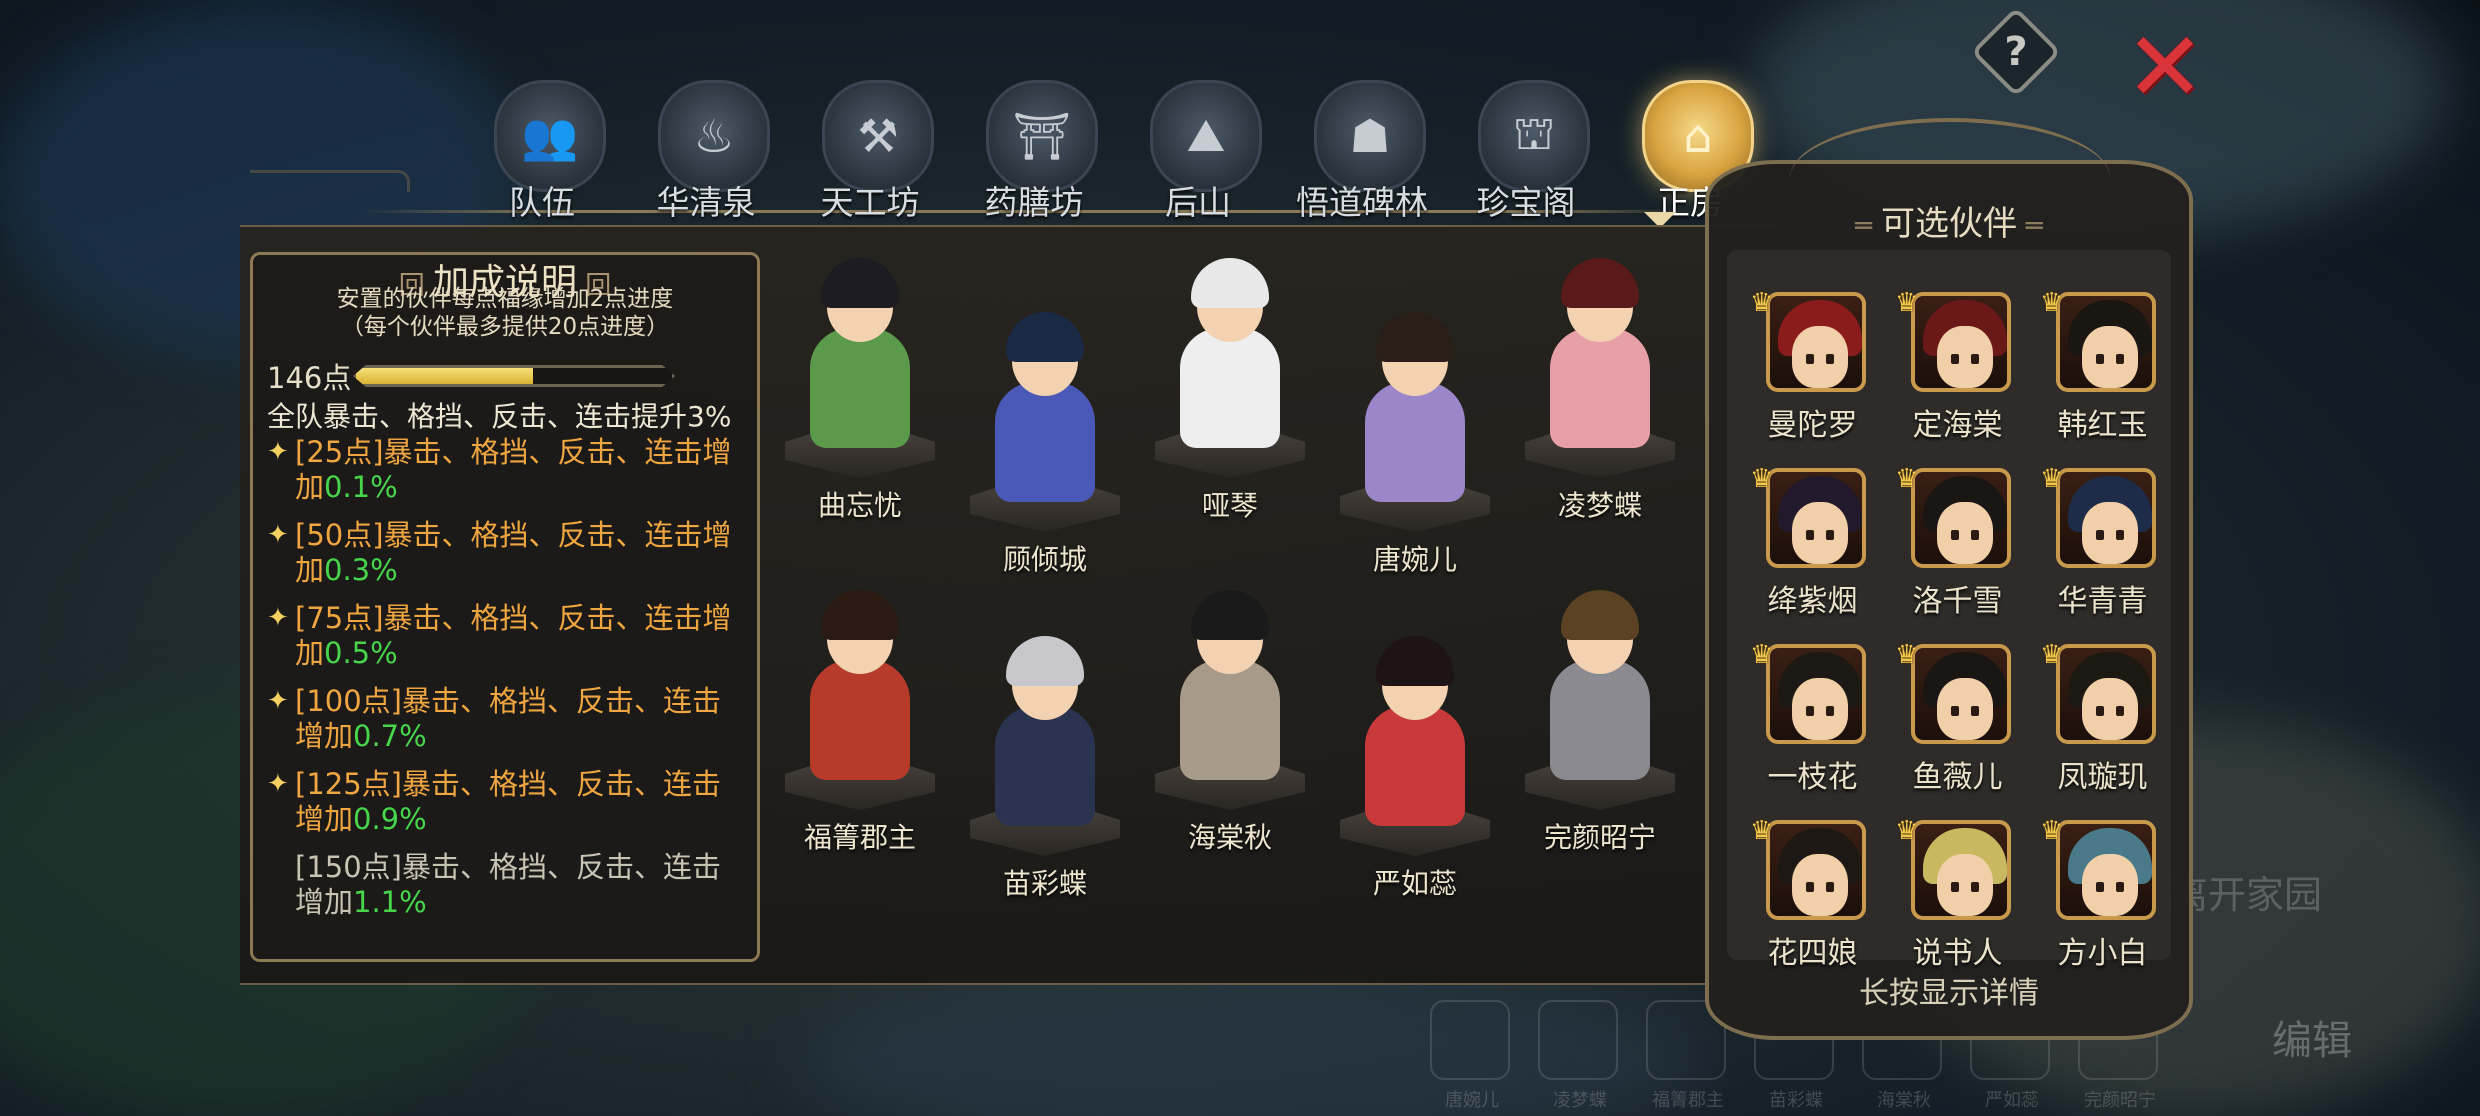 The width and height of the screenshot is (2480, 1116). What do you see at coordinates (714, 136) in the screenshot?
I see `hot-spring-icon: ♨` at bounding box center [714, 136].